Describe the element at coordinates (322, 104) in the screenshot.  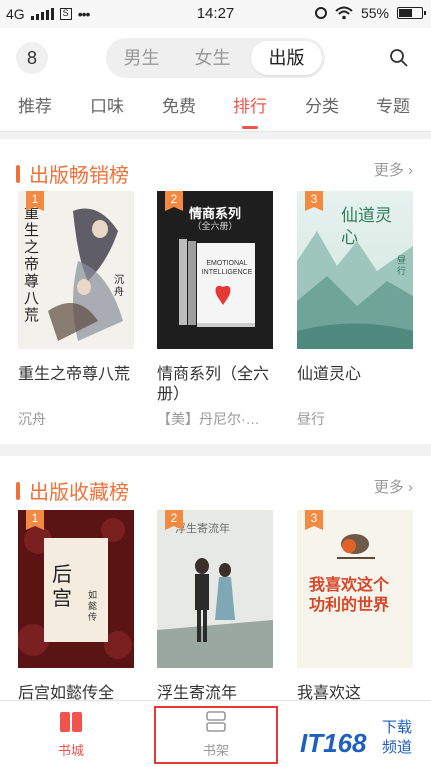
I see `tab-category: 分类` at that location.